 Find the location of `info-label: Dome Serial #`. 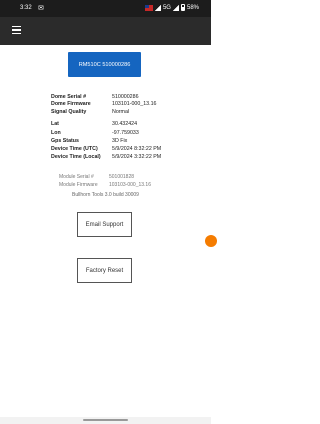

info-label: Dome Serial # is located at coordinates (69, 97).